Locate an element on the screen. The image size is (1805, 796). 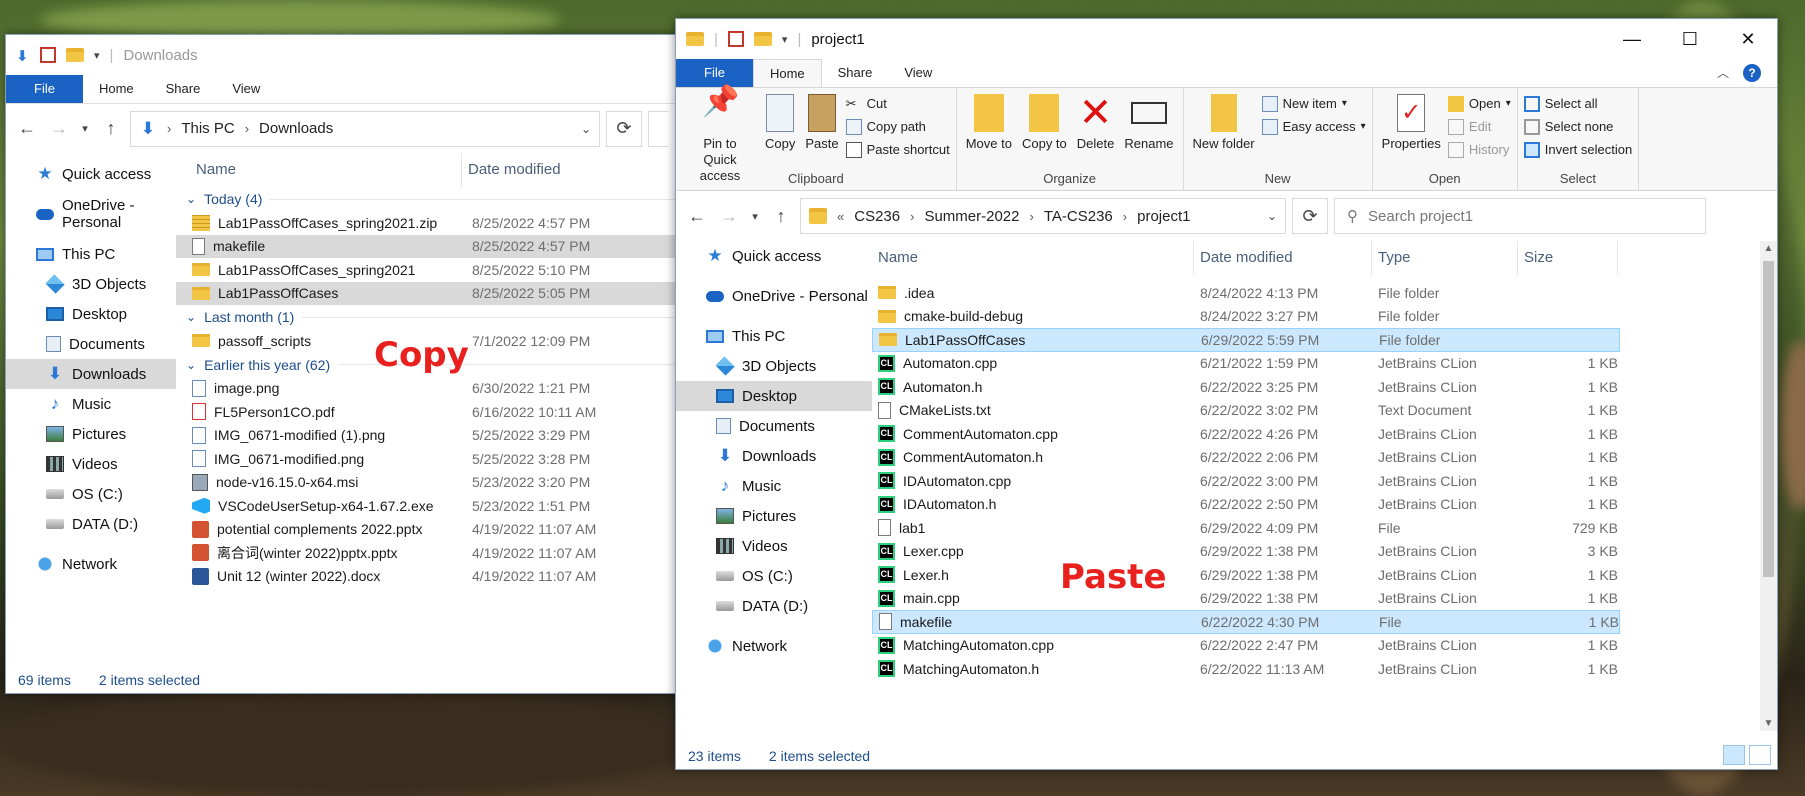
address-bar: ⬇ › This PC › Downloads ⌄ is located at coordinates (365, 128).